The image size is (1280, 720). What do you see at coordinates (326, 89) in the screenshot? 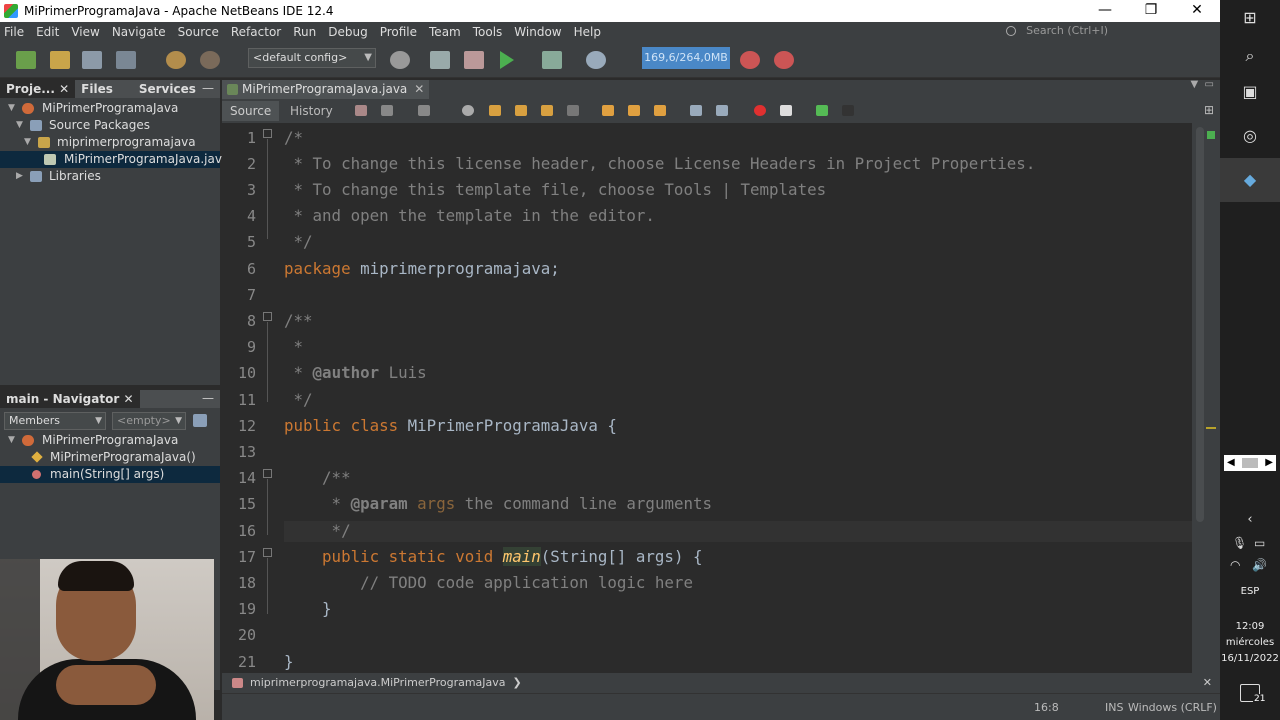
I see `tab-java-file: MiPrimerProgramaJava.java ✕` at bounding box center [326, 89].